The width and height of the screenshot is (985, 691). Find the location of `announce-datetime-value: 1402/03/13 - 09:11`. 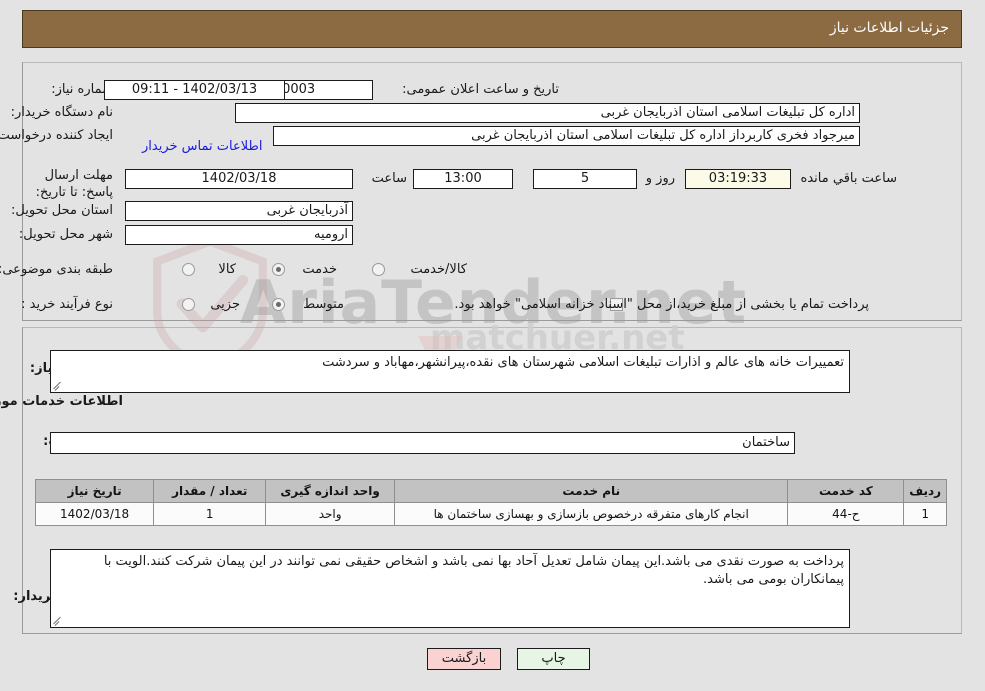

announce-datetime-value: 1402/03/13 - 09:11 is located at coordinates (194, 90).